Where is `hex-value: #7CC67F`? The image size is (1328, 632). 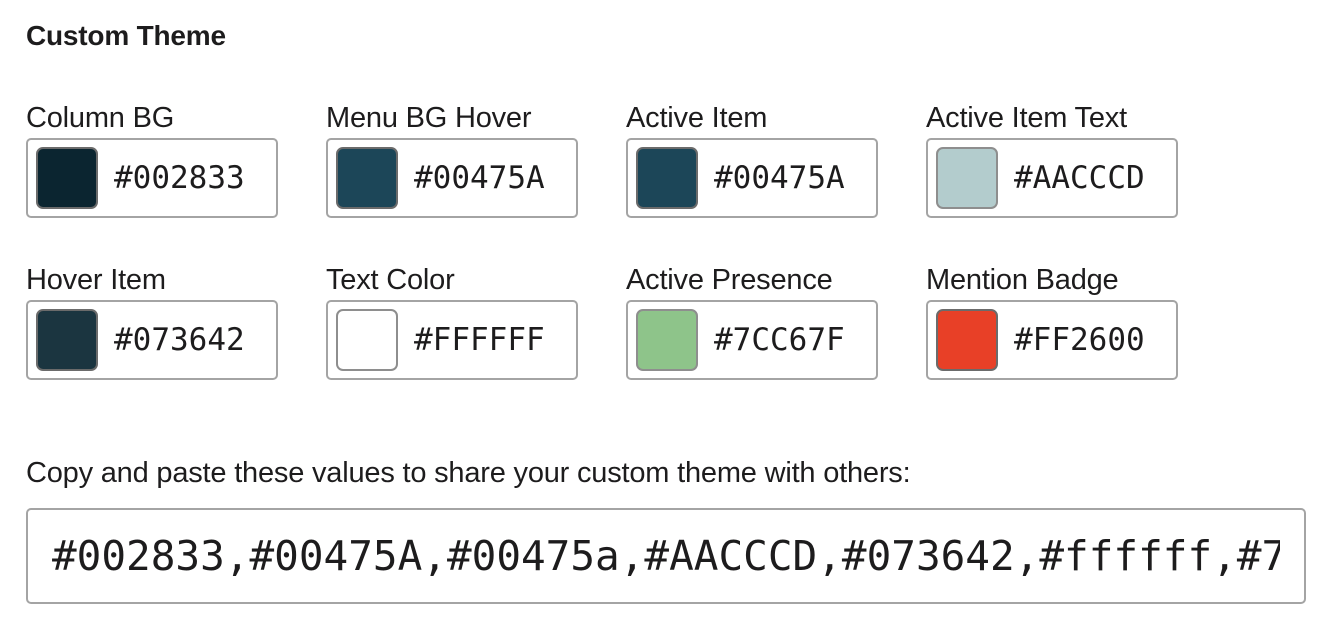
hex-value: #7CC67F is located at coordinates (779, 340).